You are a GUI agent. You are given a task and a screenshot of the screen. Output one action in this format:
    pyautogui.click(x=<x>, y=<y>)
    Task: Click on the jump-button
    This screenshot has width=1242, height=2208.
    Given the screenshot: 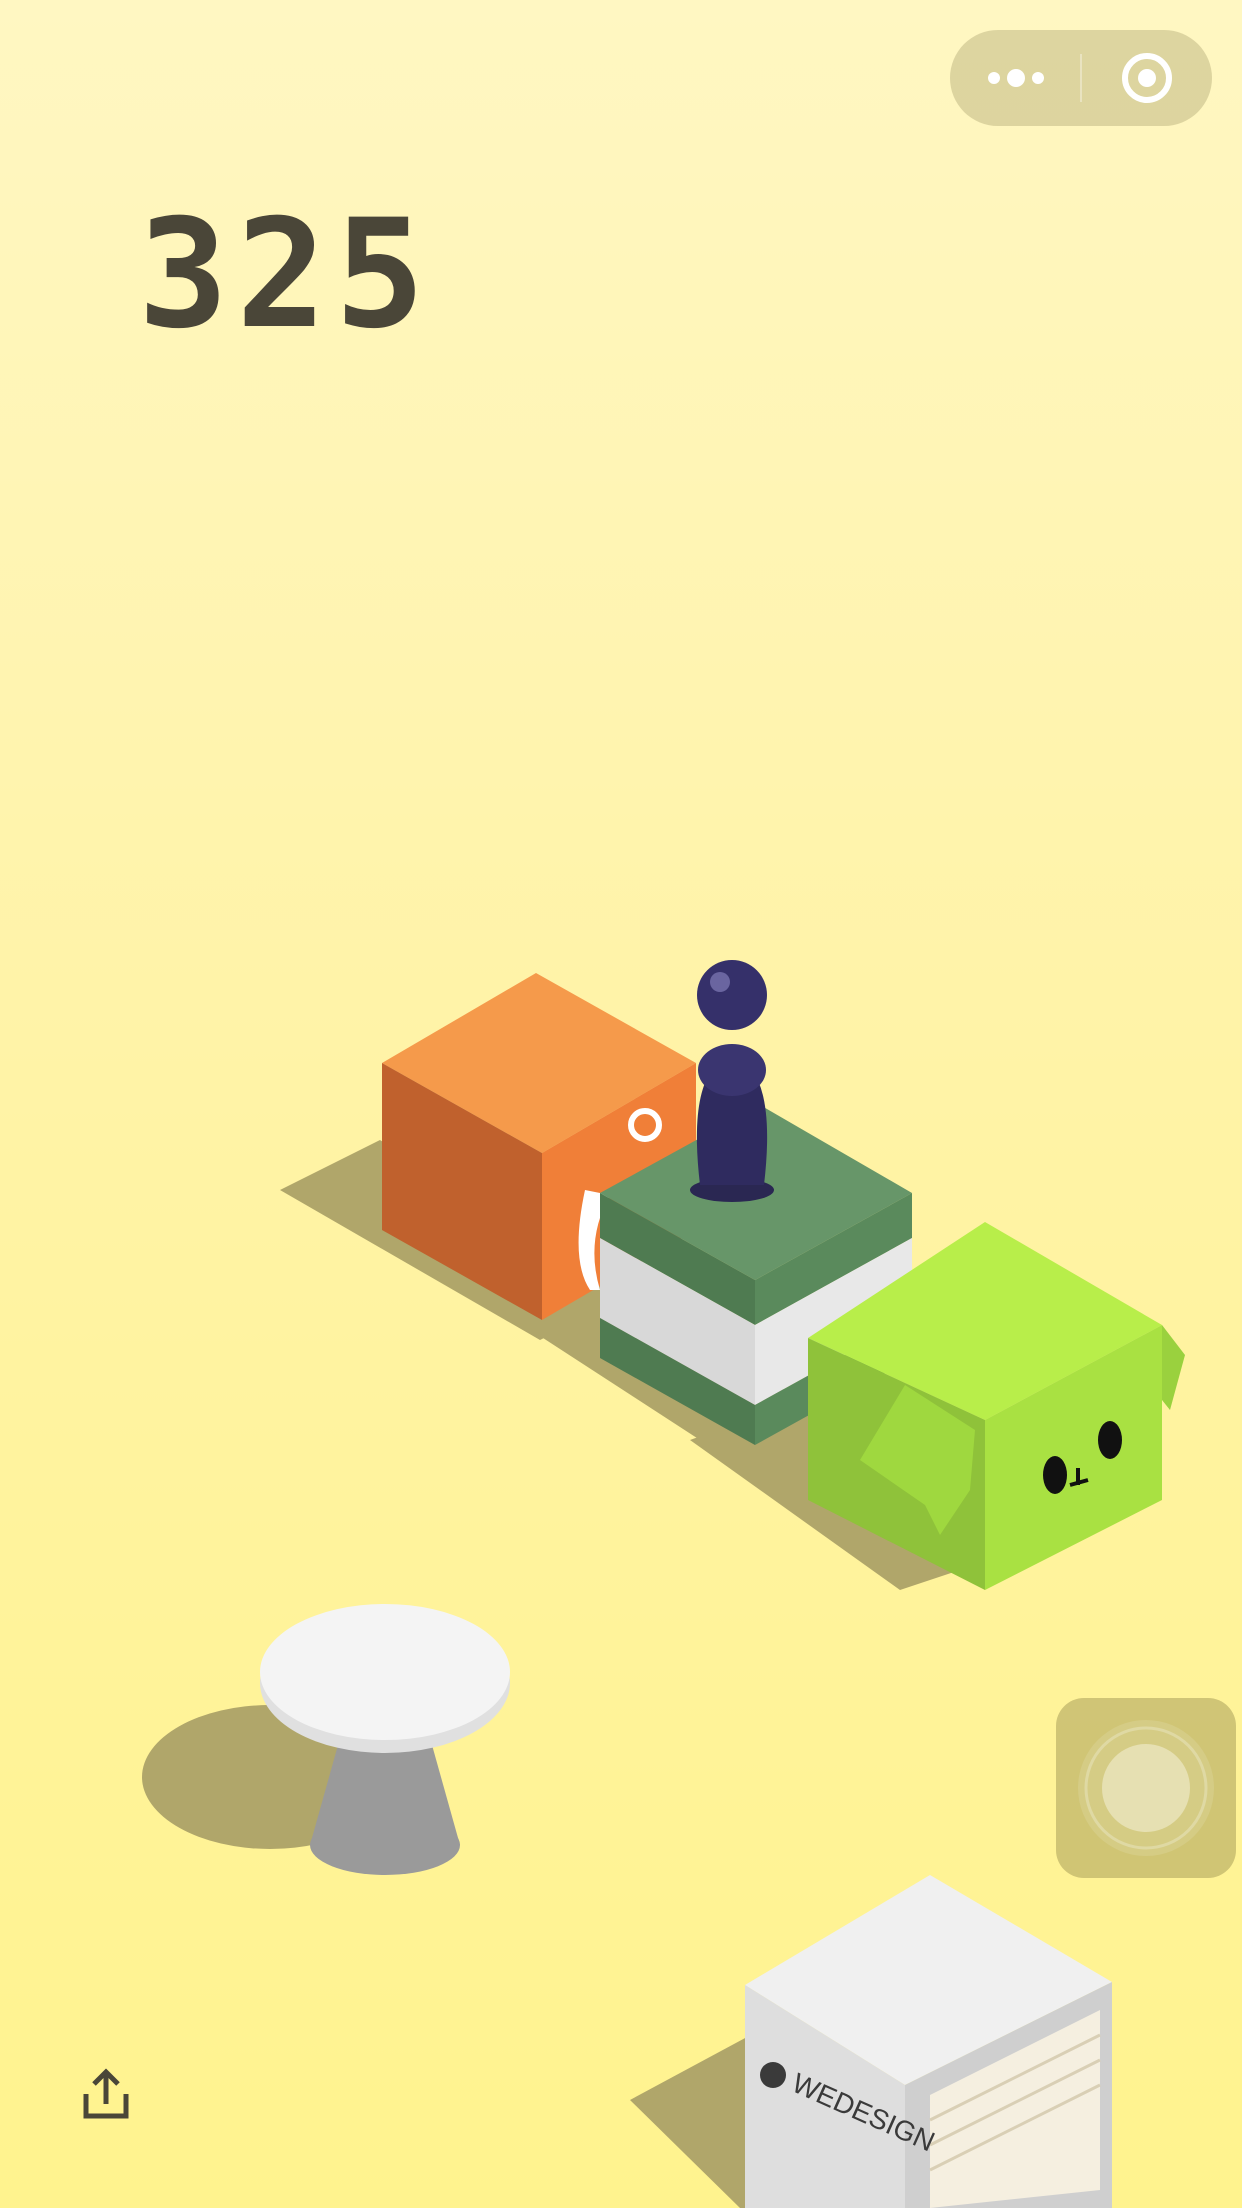 What is the action you would take?
    pyautogui.click(x=1146, y=1788)
    